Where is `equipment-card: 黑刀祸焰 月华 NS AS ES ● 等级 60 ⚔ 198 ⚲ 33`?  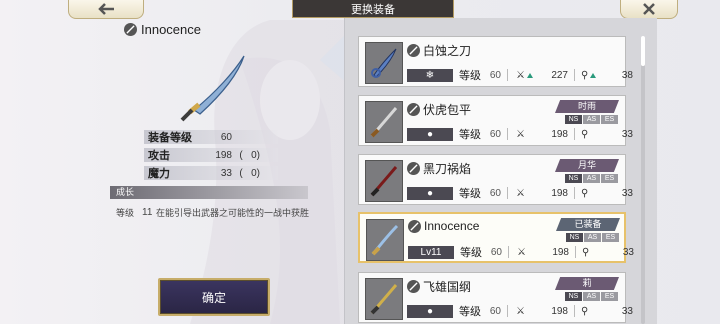 equipment-card: 黑刀祸焰 月华 NS AS ES ● 等级 60 ⚔ 198 ⚲ 33 is located at coordinates (495, 179).